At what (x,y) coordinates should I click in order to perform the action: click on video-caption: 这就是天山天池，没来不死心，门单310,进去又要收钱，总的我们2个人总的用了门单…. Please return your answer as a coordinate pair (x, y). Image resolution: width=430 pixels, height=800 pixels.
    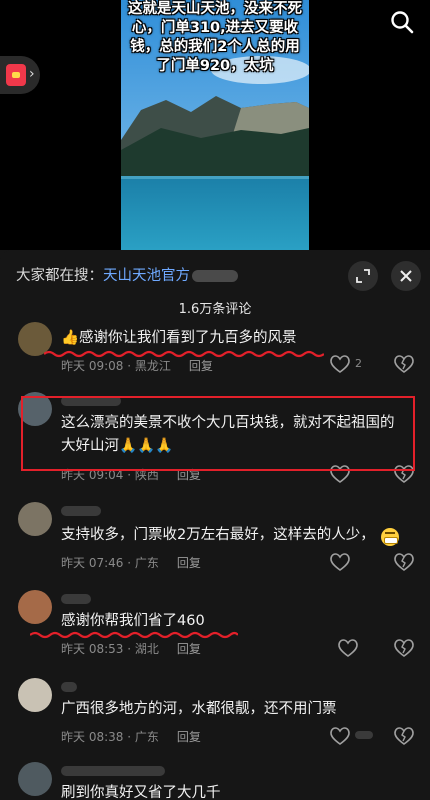
    Looking at the image, I should click on (215, 37).